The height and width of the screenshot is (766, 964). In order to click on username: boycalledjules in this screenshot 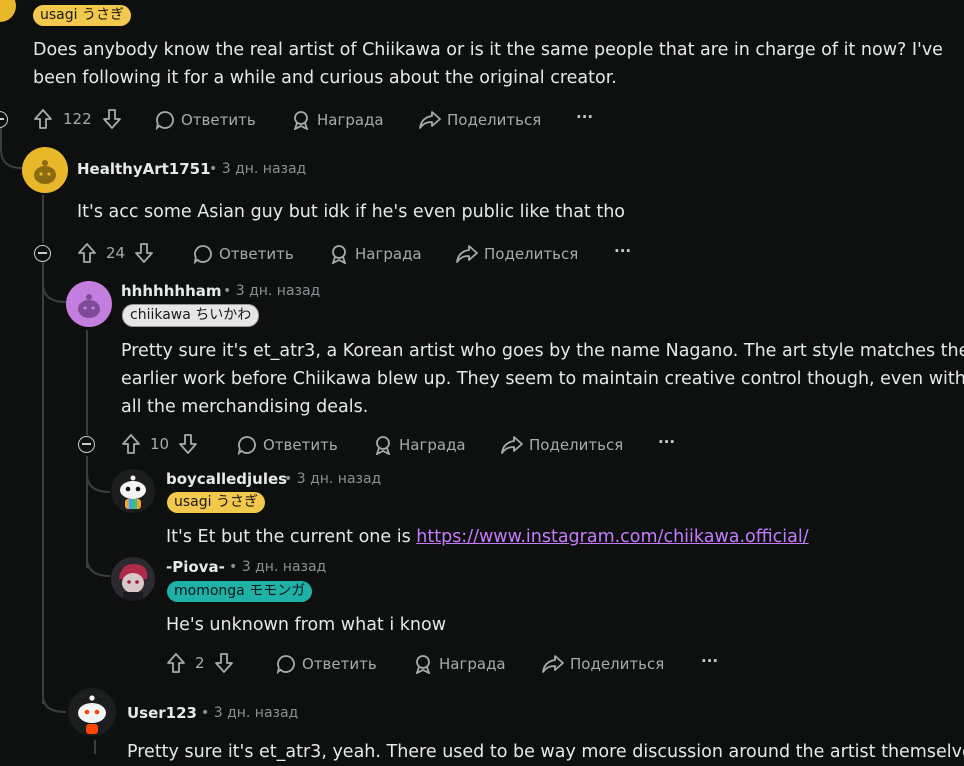, I will do `click(226, 479)`.